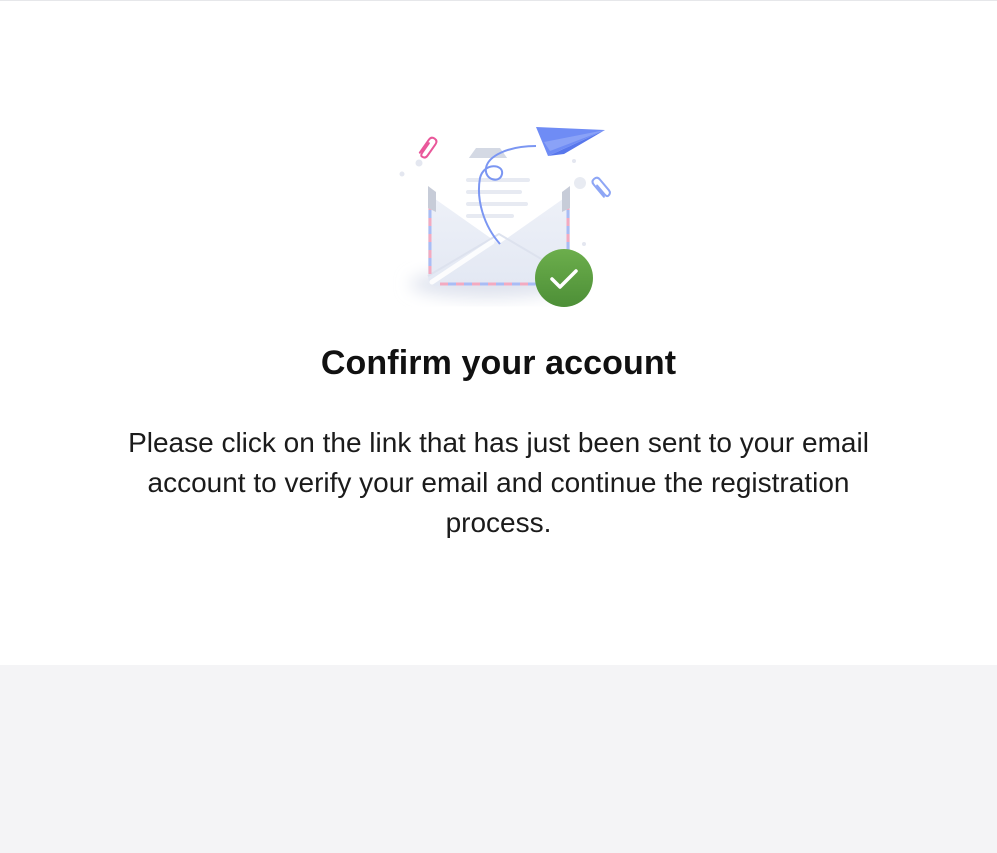  I want to click on paper-plane-icon, so click(570, 141).